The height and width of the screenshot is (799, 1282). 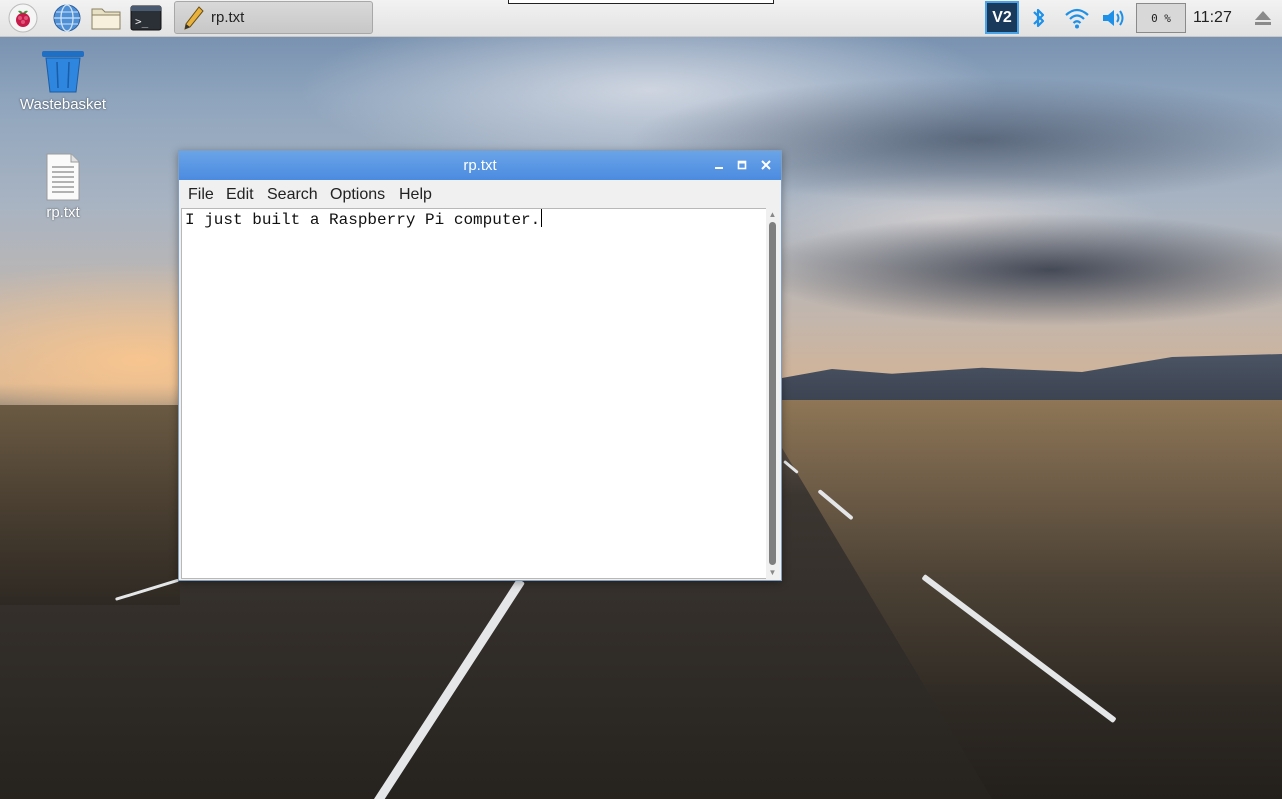 I want to click on vnc-icon: V2, so click(x=1002, y=17).